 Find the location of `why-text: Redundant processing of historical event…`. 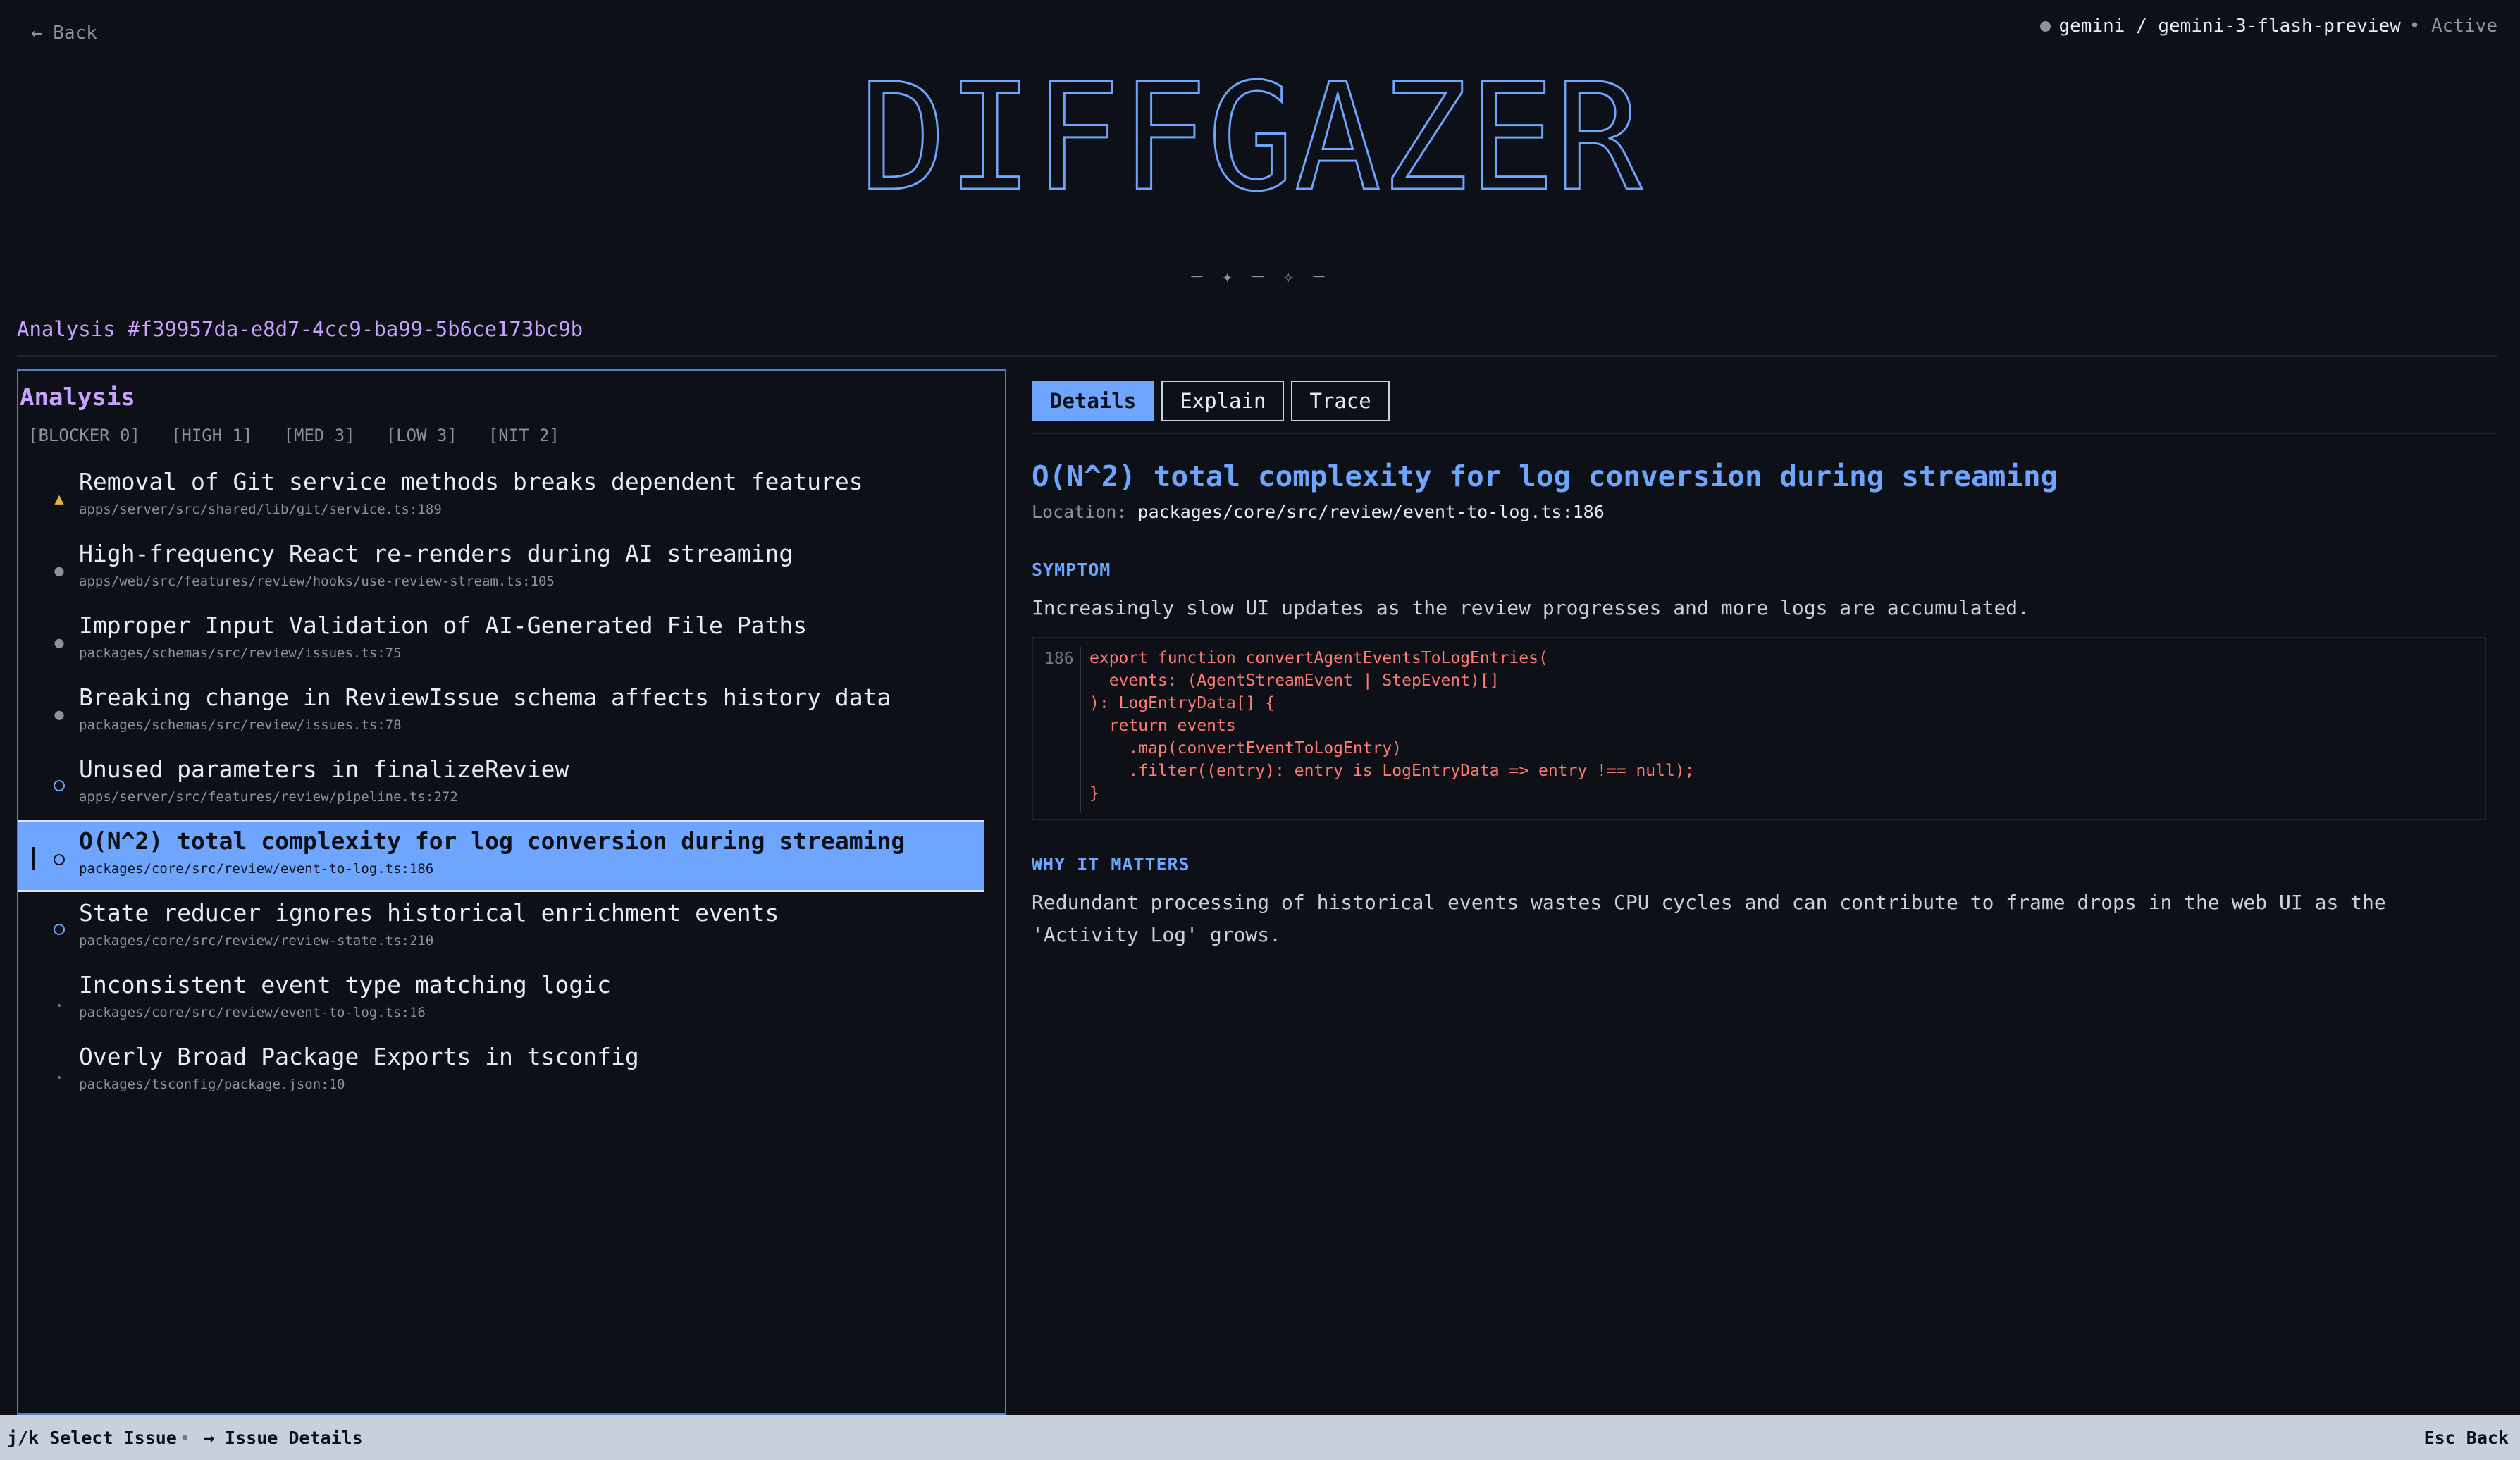

why-text: Redundant processing of historical event… is located at coordinates (1709, 918).